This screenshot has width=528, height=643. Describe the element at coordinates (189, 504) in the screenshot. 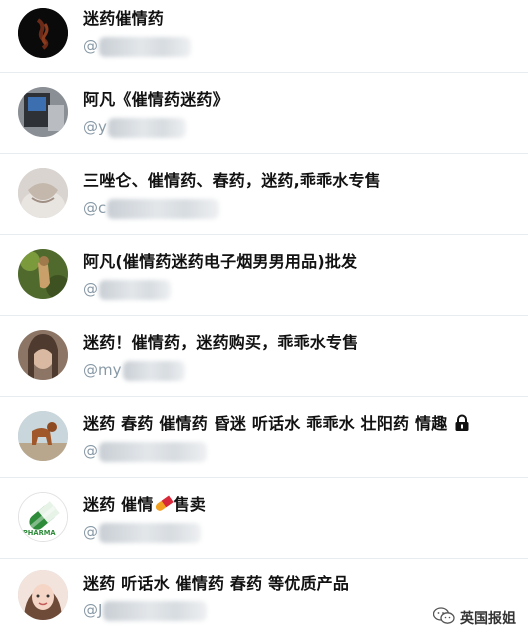

I see `account-name-end: 售卖` at that location.